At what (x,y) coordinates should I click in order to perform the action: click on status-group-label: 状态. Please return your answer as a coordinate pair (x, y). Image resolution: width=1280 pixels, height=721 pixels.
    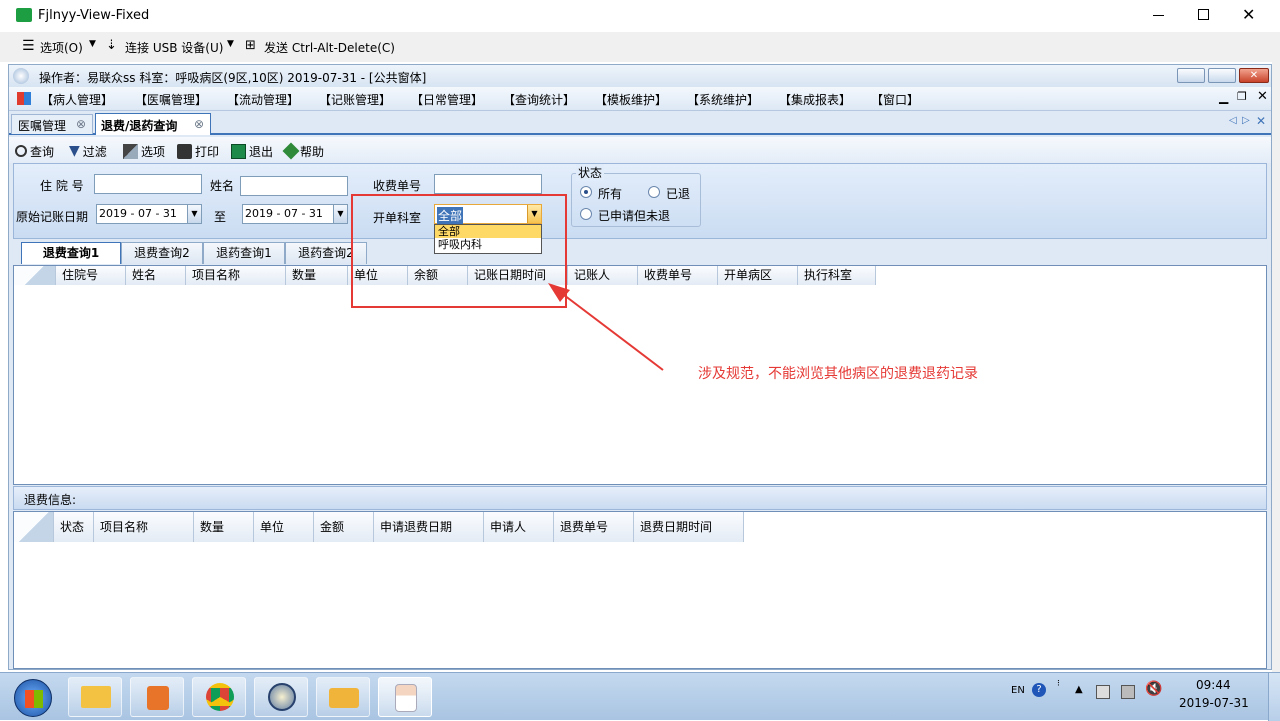
    Looking at the image, I should click on (590, 172).